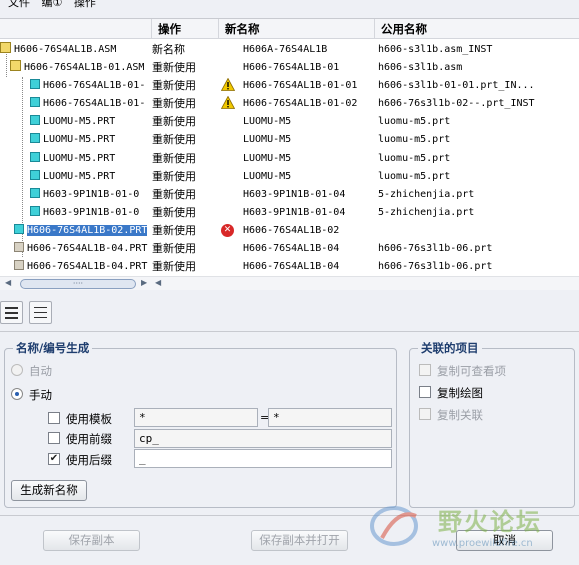 The image size is (579, 565). What do you see at coordinates (54, 418) in the screenshot?
I see `use-template-checkbox` at bounding box center [54, 418].